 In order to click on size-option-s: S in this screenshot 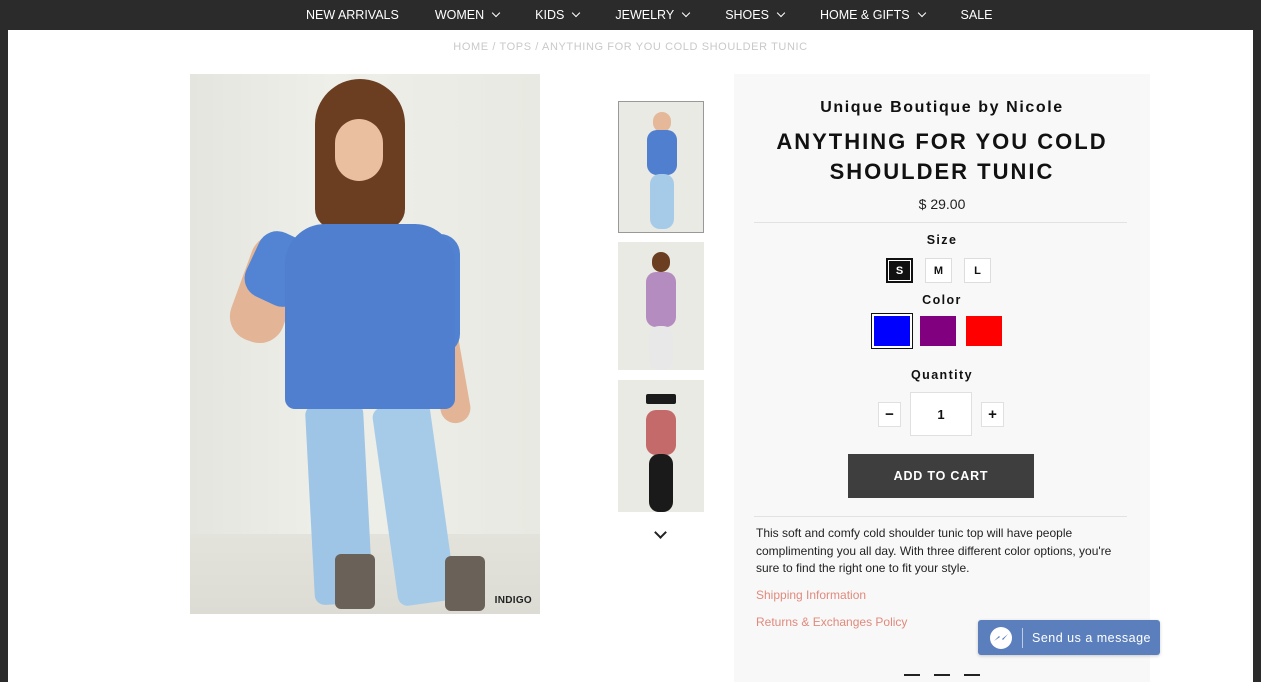, I will do `click(899, 270)`.